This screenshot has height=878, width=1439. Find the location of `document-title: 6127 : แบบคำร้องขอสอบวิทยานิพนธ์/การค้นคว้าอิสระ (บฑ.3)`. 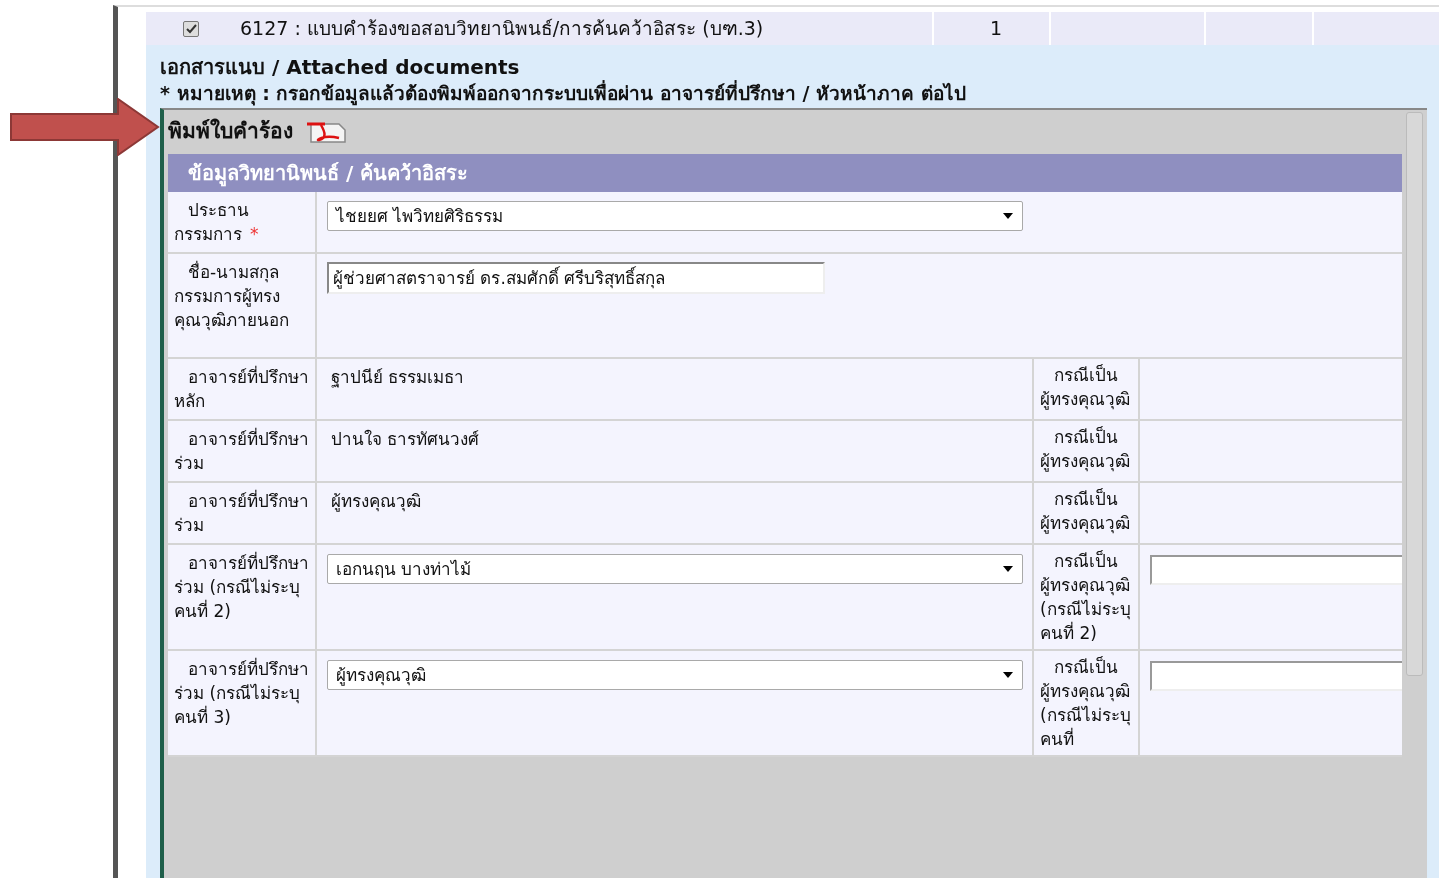

document-title: 6127 : แบบคำร้องขอสอบวิทยานิพนธ์/การค้นคว้าอิสระ (บฑ.3) is located at coordinates (501, 29).